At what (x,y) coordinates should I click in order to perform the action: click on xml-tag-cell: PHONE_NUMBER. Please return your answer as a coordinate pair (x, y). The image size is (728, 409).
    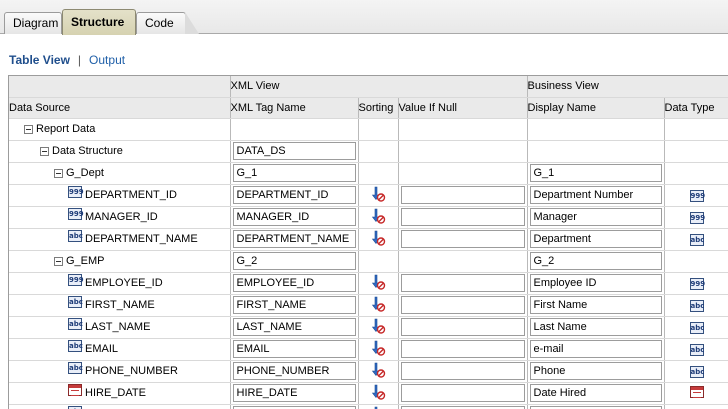
    Looking at the image, I should click on (294, 371).